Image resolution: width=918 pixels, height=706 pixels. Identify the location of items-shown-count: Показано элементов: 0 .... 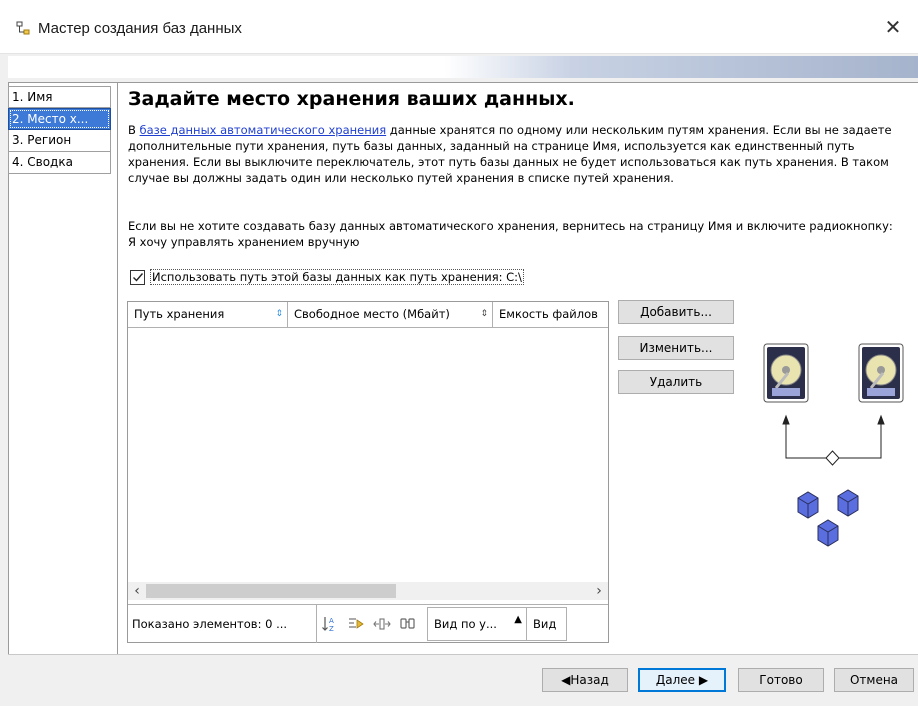
(222, 623).